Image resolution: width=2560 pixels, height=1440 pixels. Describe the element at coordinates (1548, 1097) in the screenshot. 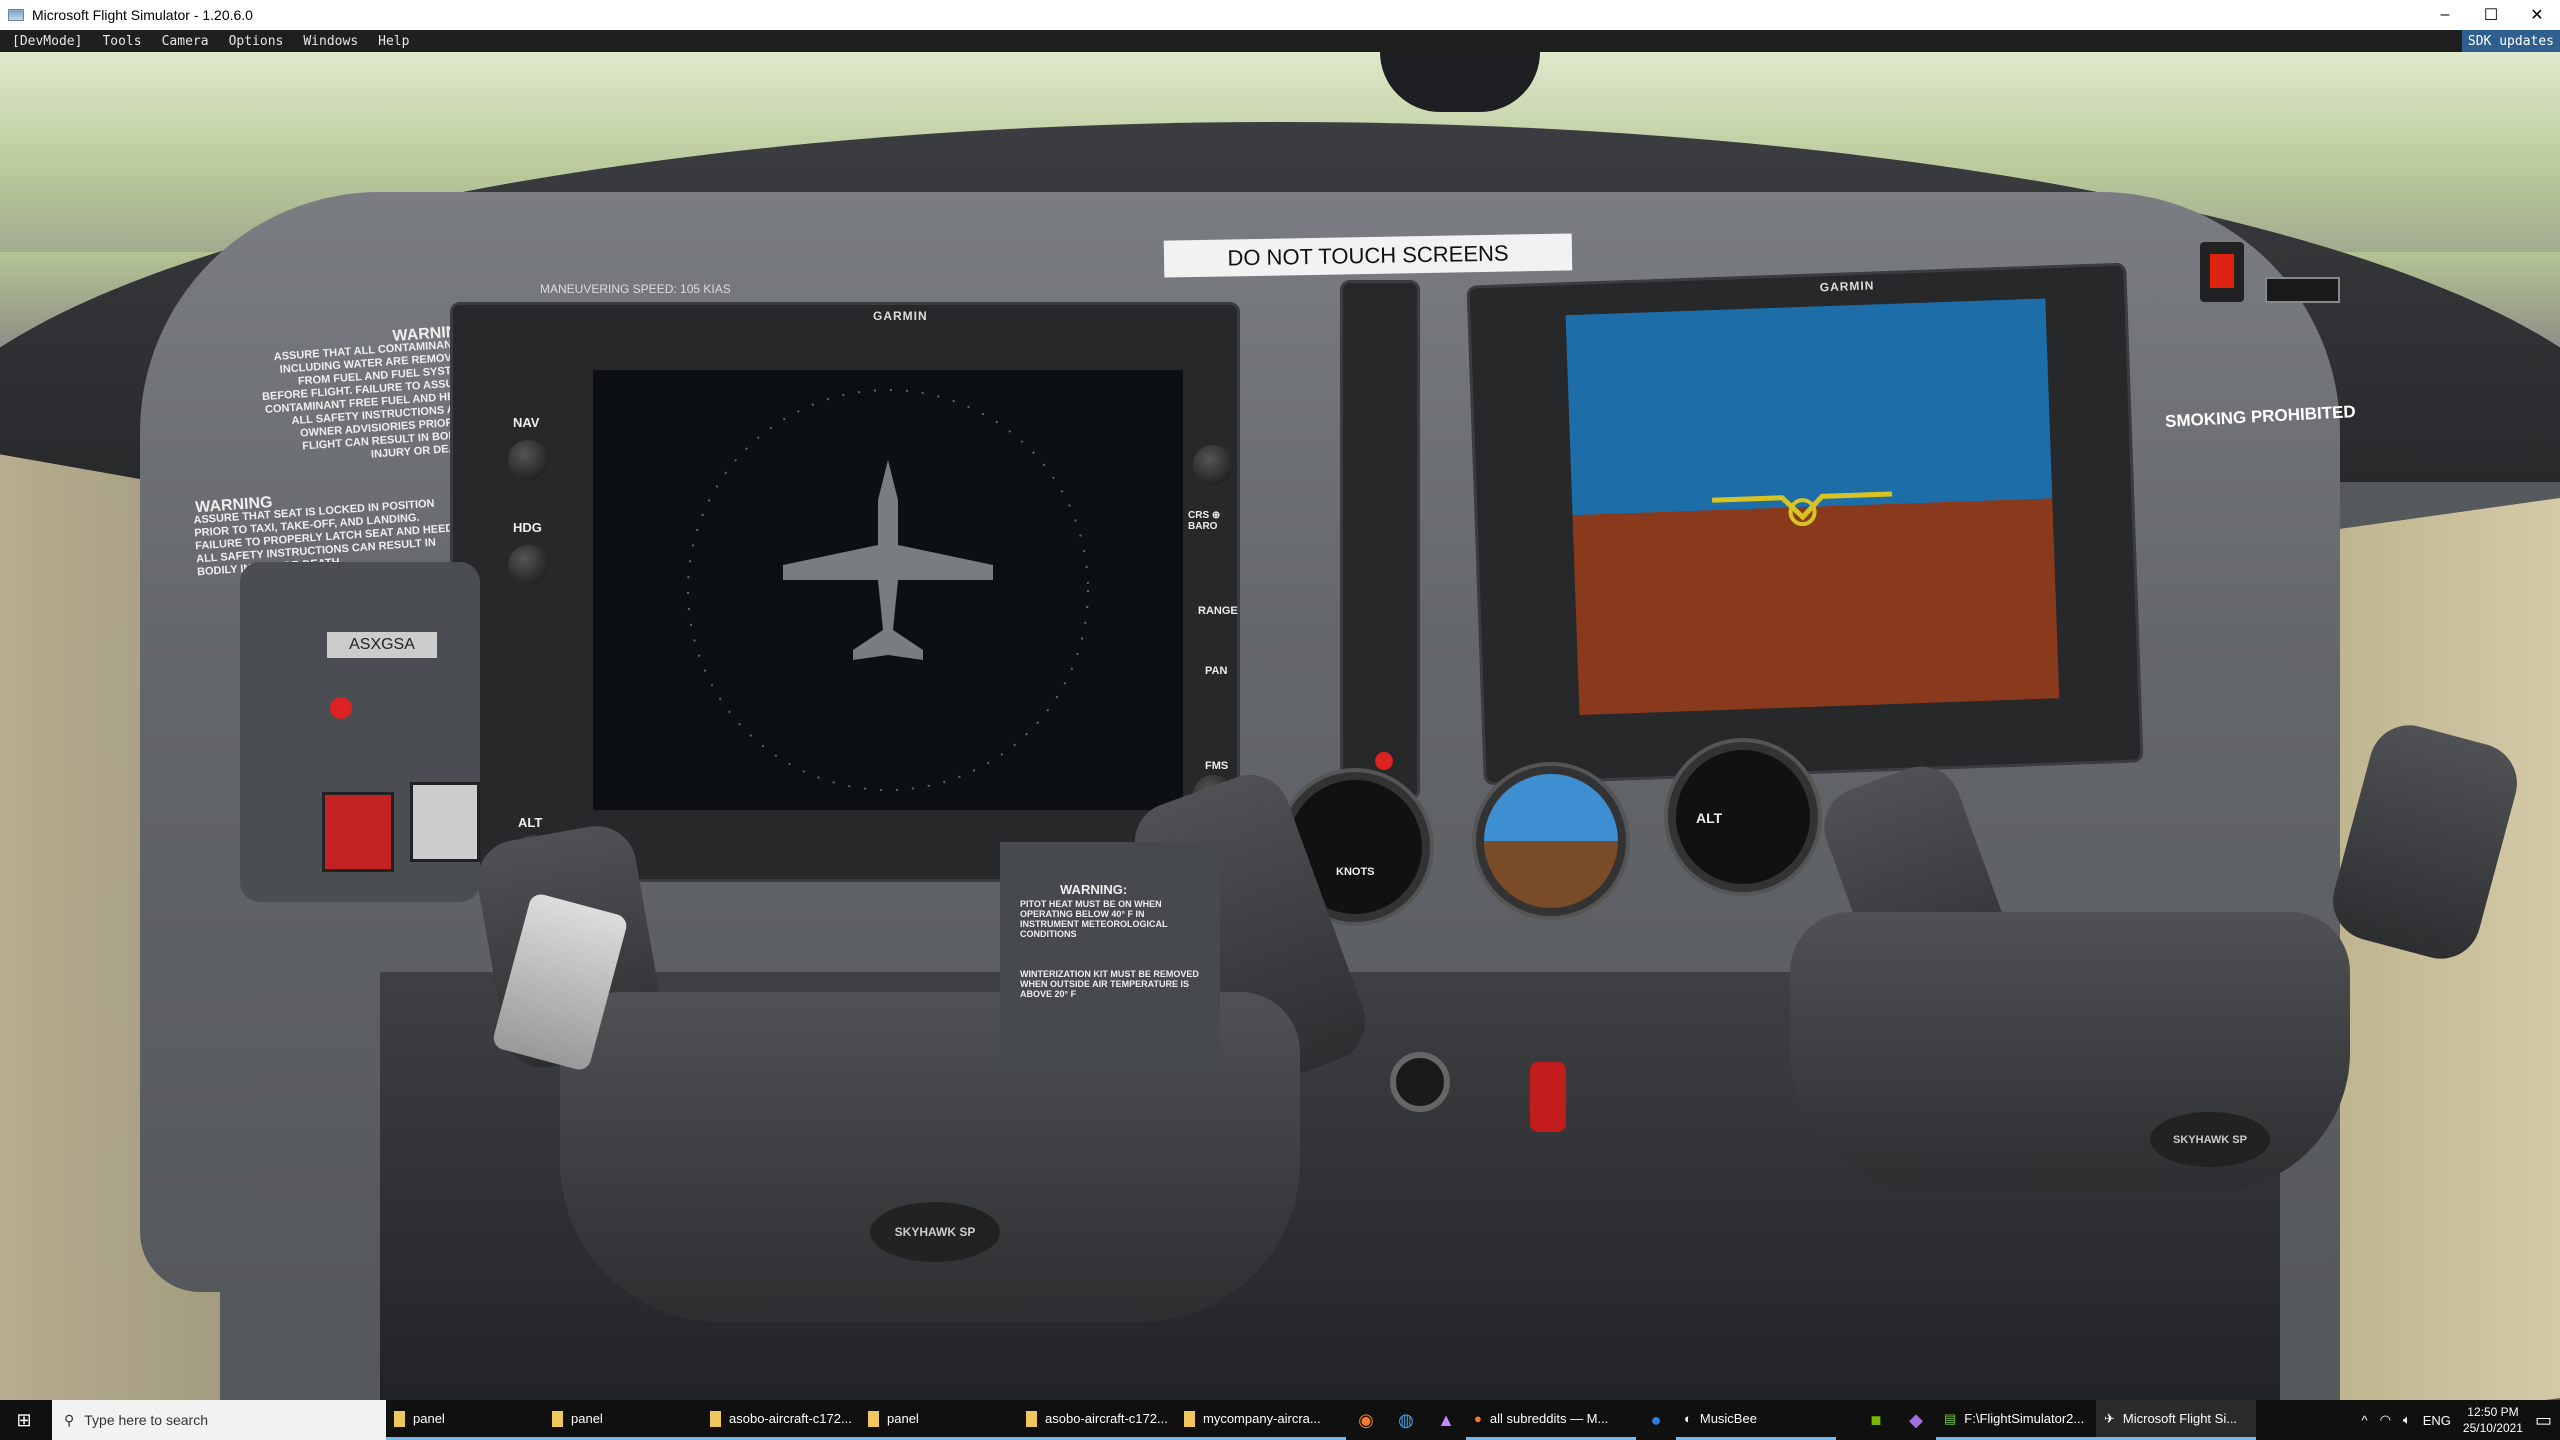

I see `mixture-control` at that location.